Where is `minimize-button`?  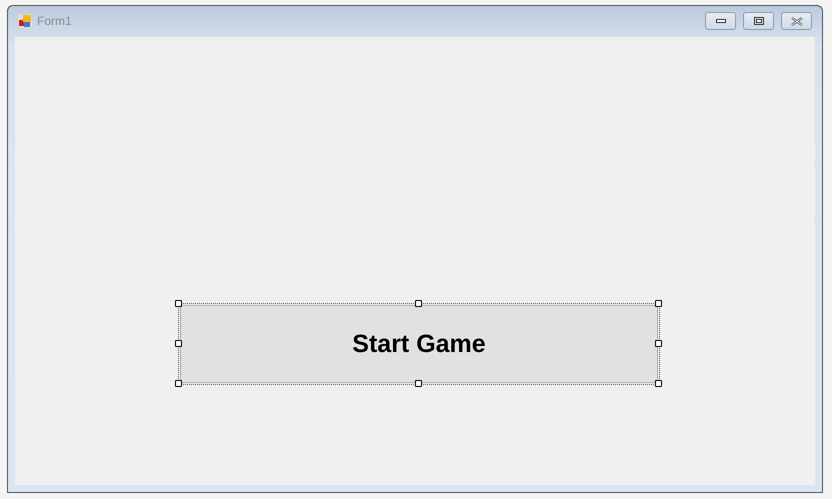
minimize-button is located at coordinates (720, 21).